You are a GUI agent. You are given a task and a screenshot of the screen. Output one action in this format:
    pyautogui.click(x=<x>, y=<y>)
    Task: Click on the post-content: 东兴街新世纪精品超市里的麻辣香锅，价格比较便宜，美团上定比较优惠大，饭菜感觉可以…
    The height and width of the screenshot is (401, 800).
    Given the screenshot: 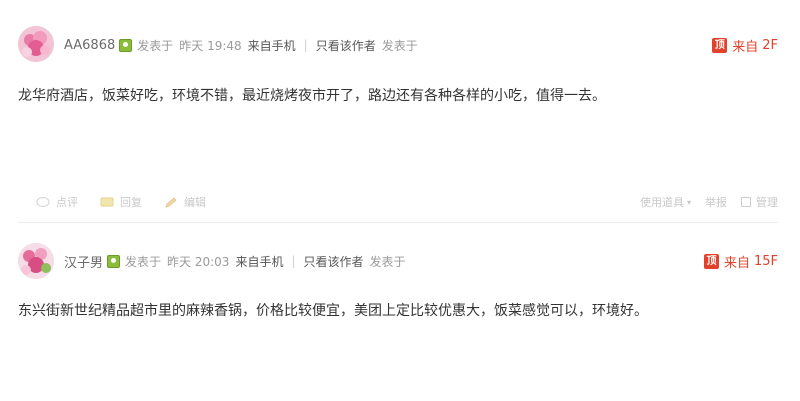 What is the action you would take?
    pyautogui.click(x=333, y=311)
    